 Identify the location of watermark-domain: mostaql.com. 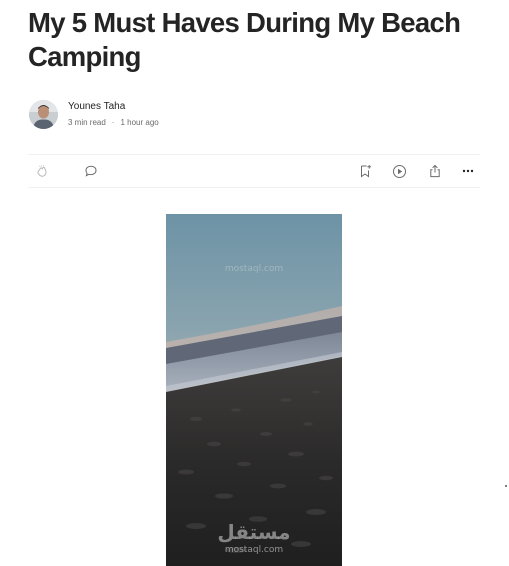
(254, 550).